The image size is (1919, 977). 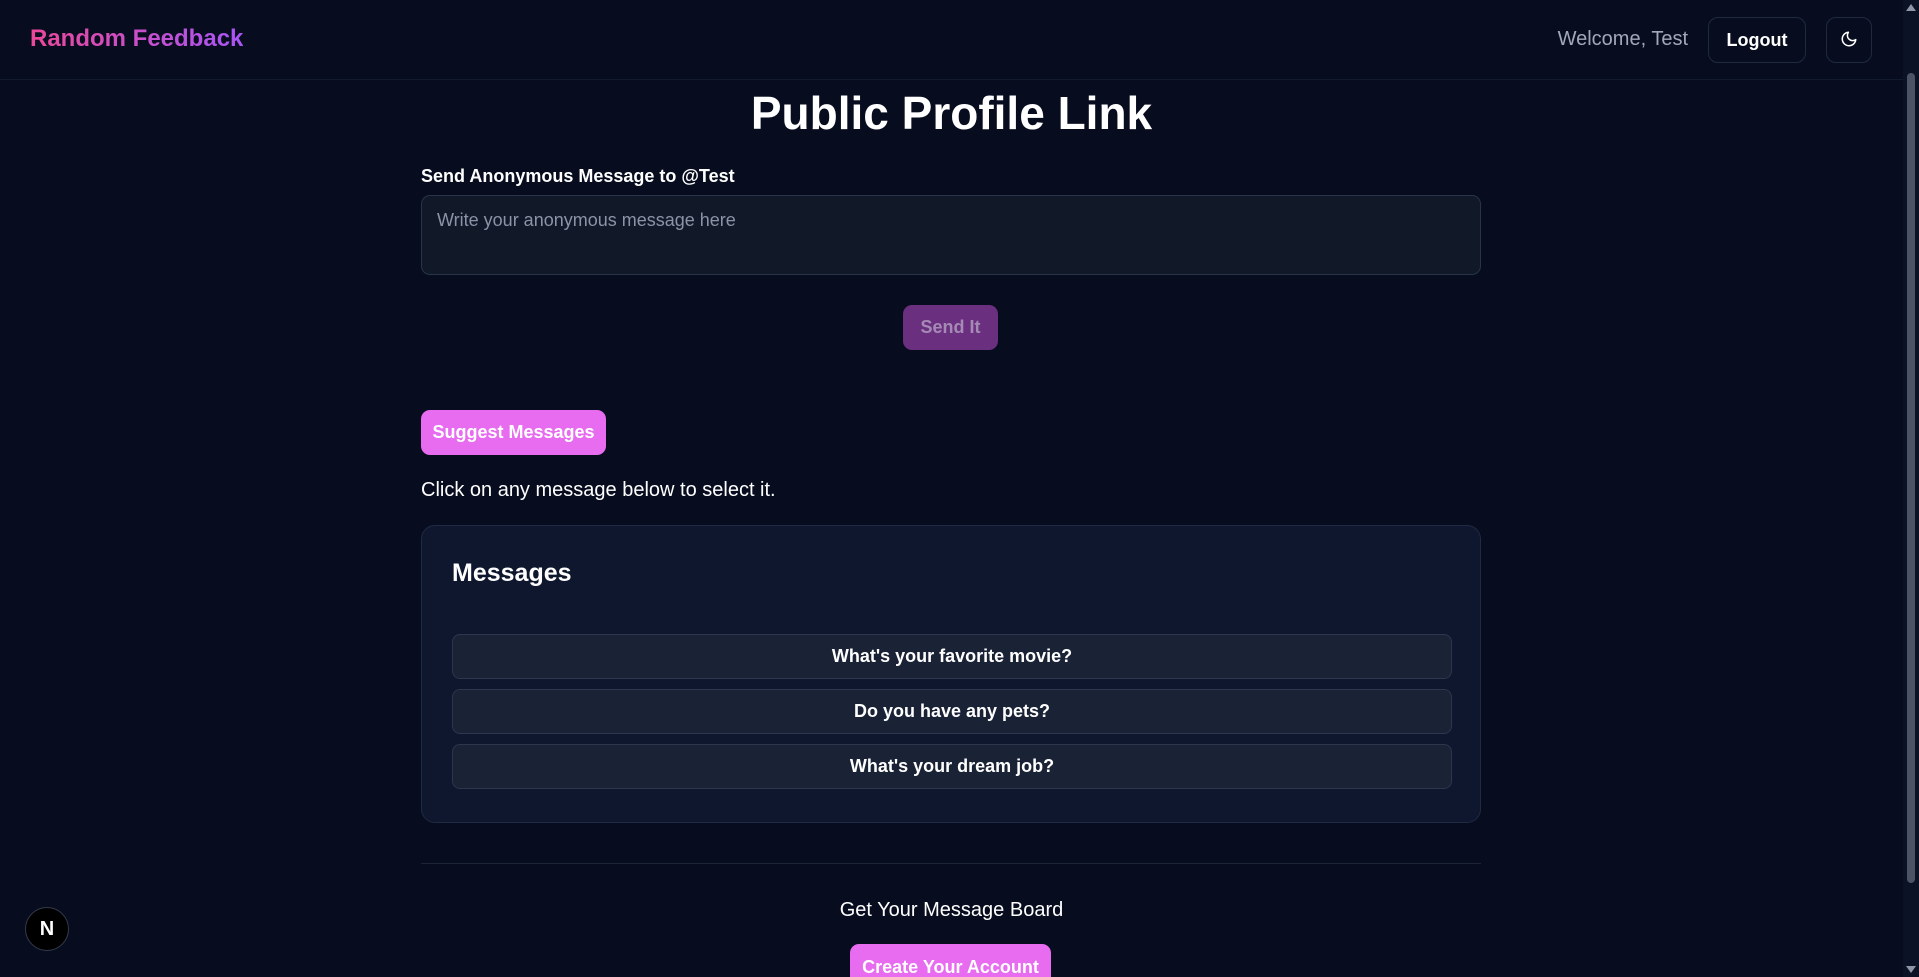 What do you see at coordinates (951, 113) in the screenshot?
I see `page-title: Public Profile Link` at bounding box center [951, 113].